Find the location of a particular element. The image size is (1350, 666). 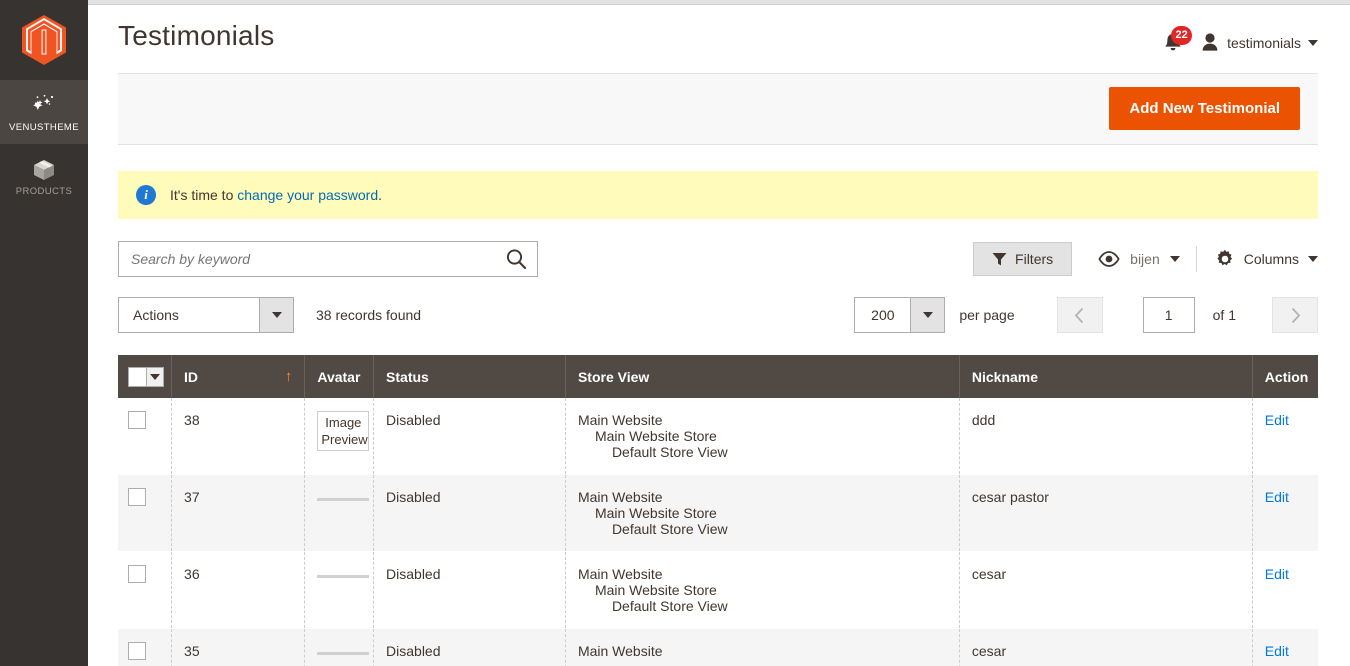

actions-select-value: Actions is located at coordinates (156, 315).